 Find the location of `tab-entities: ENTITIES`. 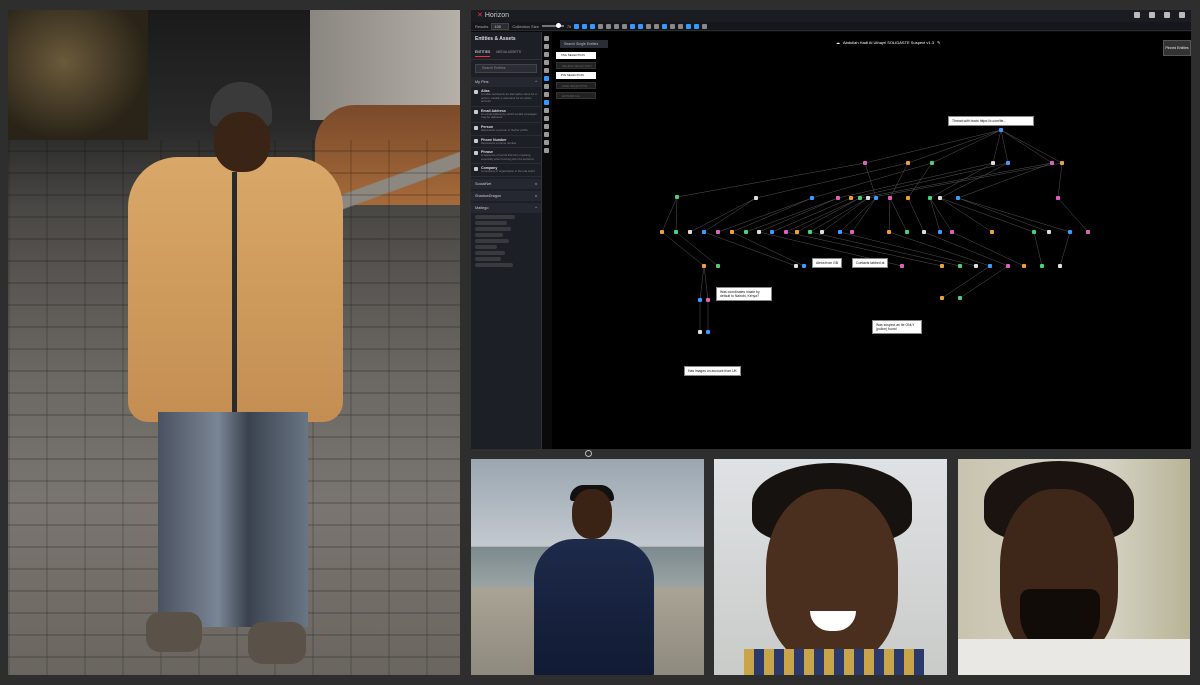

tab-entities: ENTITIES is located at coordinates (483, 52).